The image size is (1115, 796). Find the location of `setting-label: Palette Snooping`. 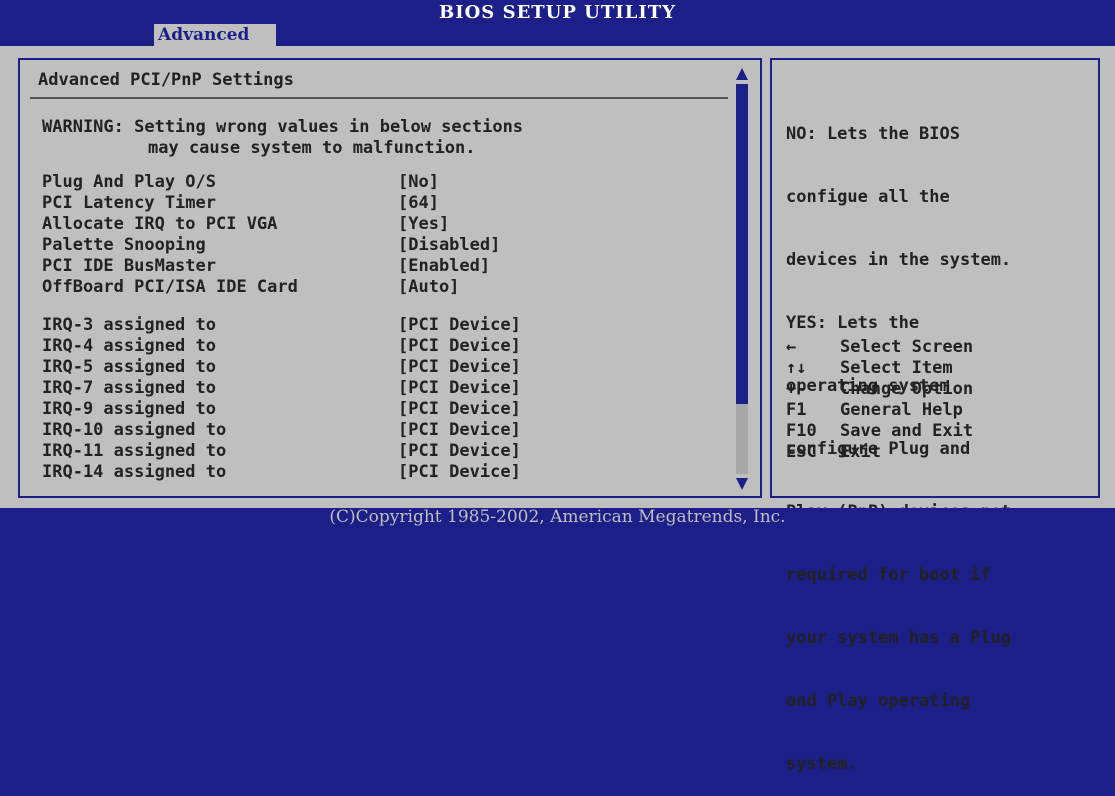

setting-label: Palette Snooping is located at coordinates (124, 245).